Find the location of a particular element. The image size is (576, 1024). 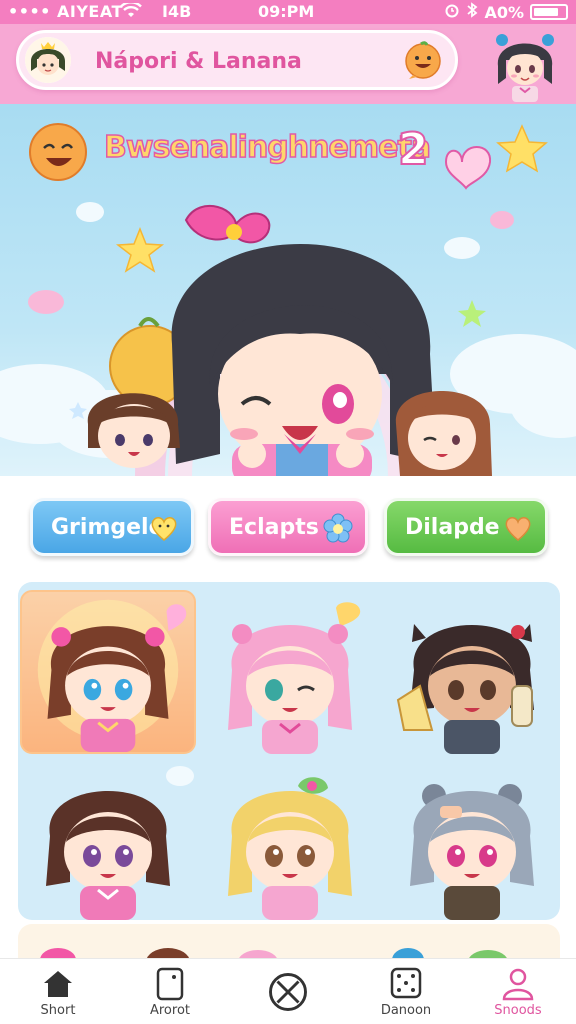

eclapts-button: Eclapts is located at coordinates (288, 527).